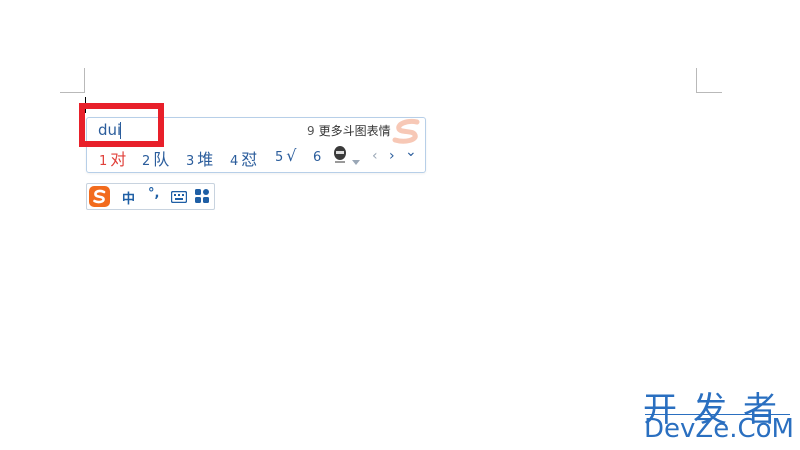 Image resolution: width=800 pixels, height=450 pixels. Describe the element at coordinates (179, 199) in the screenshot. I see `keyboard-icon` at that location.